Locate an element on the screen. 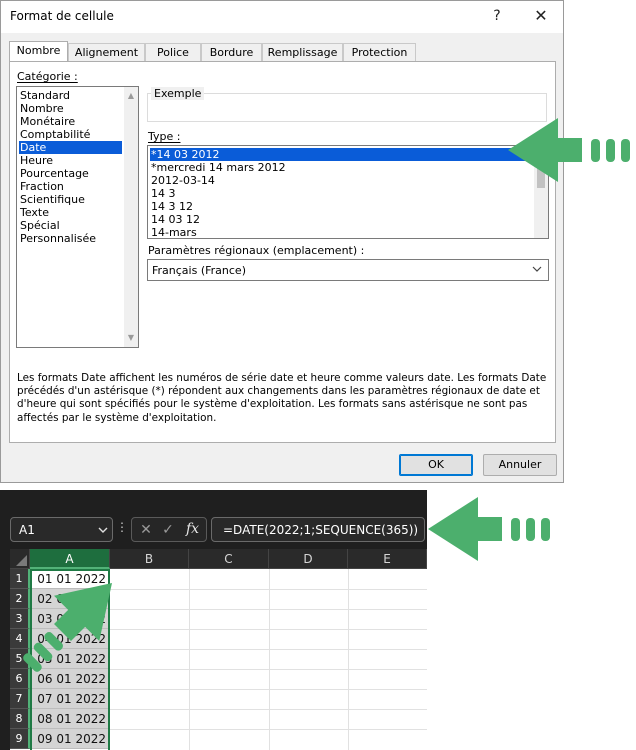 The height and width of the screenshot is (750, 636). category-scrollbar: ▲ ▼ is located at coordinates (131, 217).